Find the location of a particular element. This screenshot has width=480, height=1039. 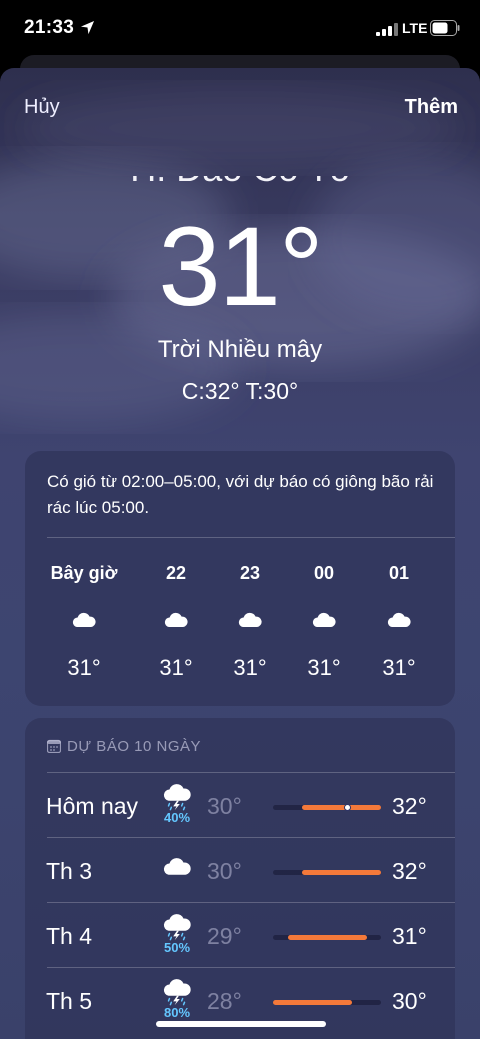

day-high-temp: 31° is located at coordinates (409, 936).